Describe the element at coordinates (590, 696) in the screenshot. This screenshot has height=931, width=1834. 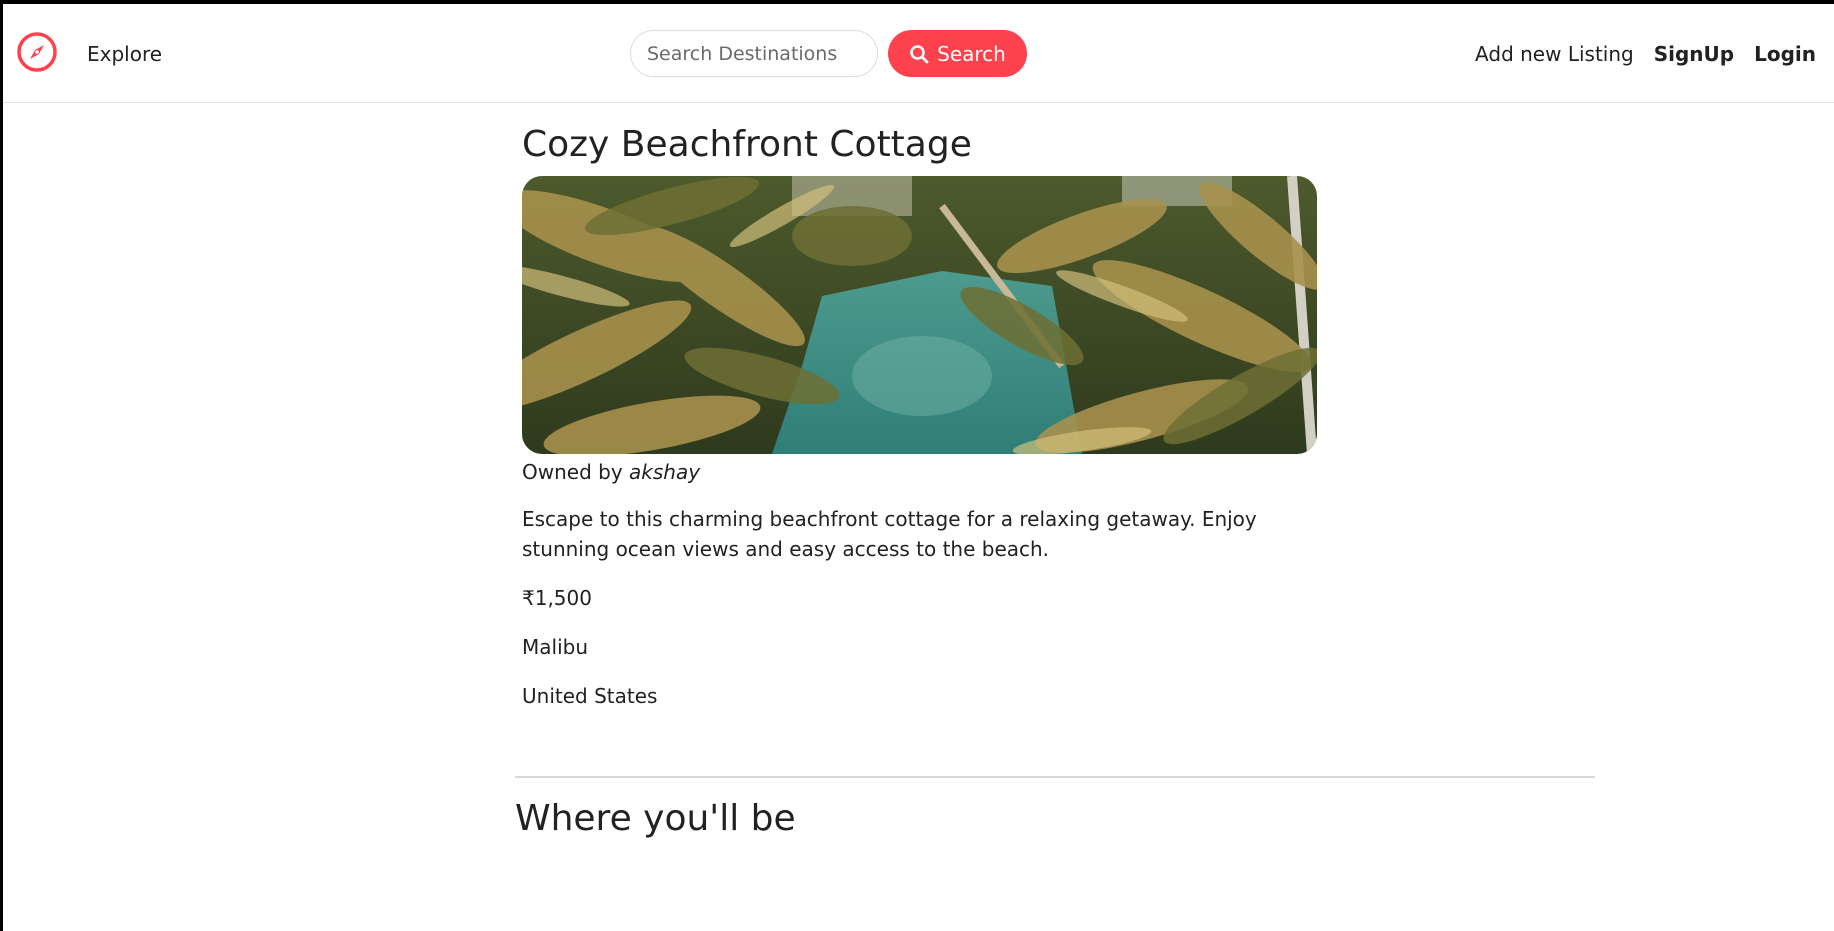
I see `listing-country: United States` at that location.